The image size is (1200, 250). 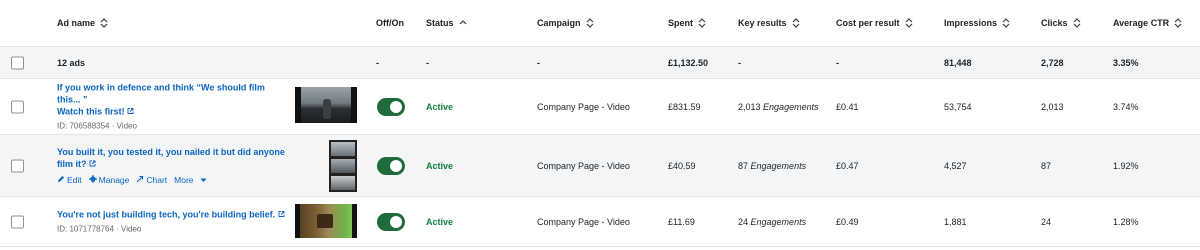 What do you see at coordinates (743, 165) in the screenshot?
I see `key-results-value: 87` at bounding box center [743, 165].